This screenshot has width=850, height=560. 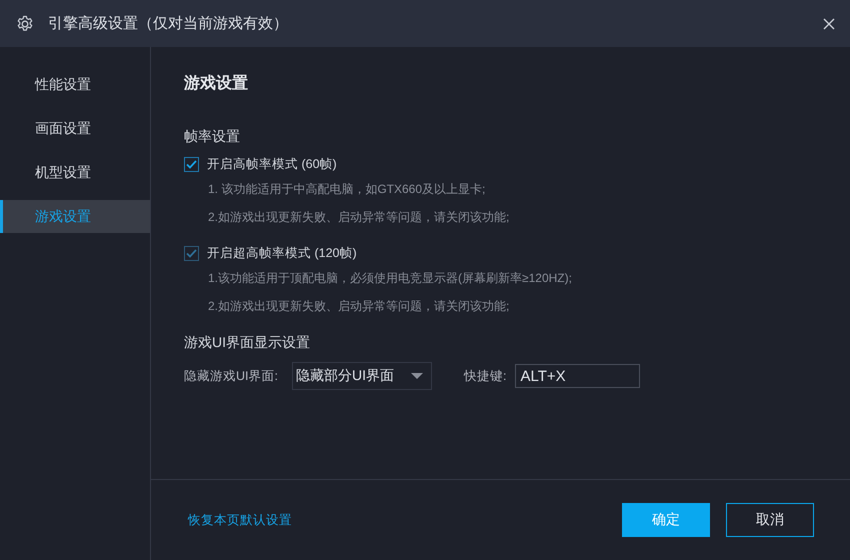 What do you see at coordinates (168, 23) in the screenshot?
I see `window-title: 引擎高级设置（仅对当前游戏有效）` at bounding box center [168, 23].